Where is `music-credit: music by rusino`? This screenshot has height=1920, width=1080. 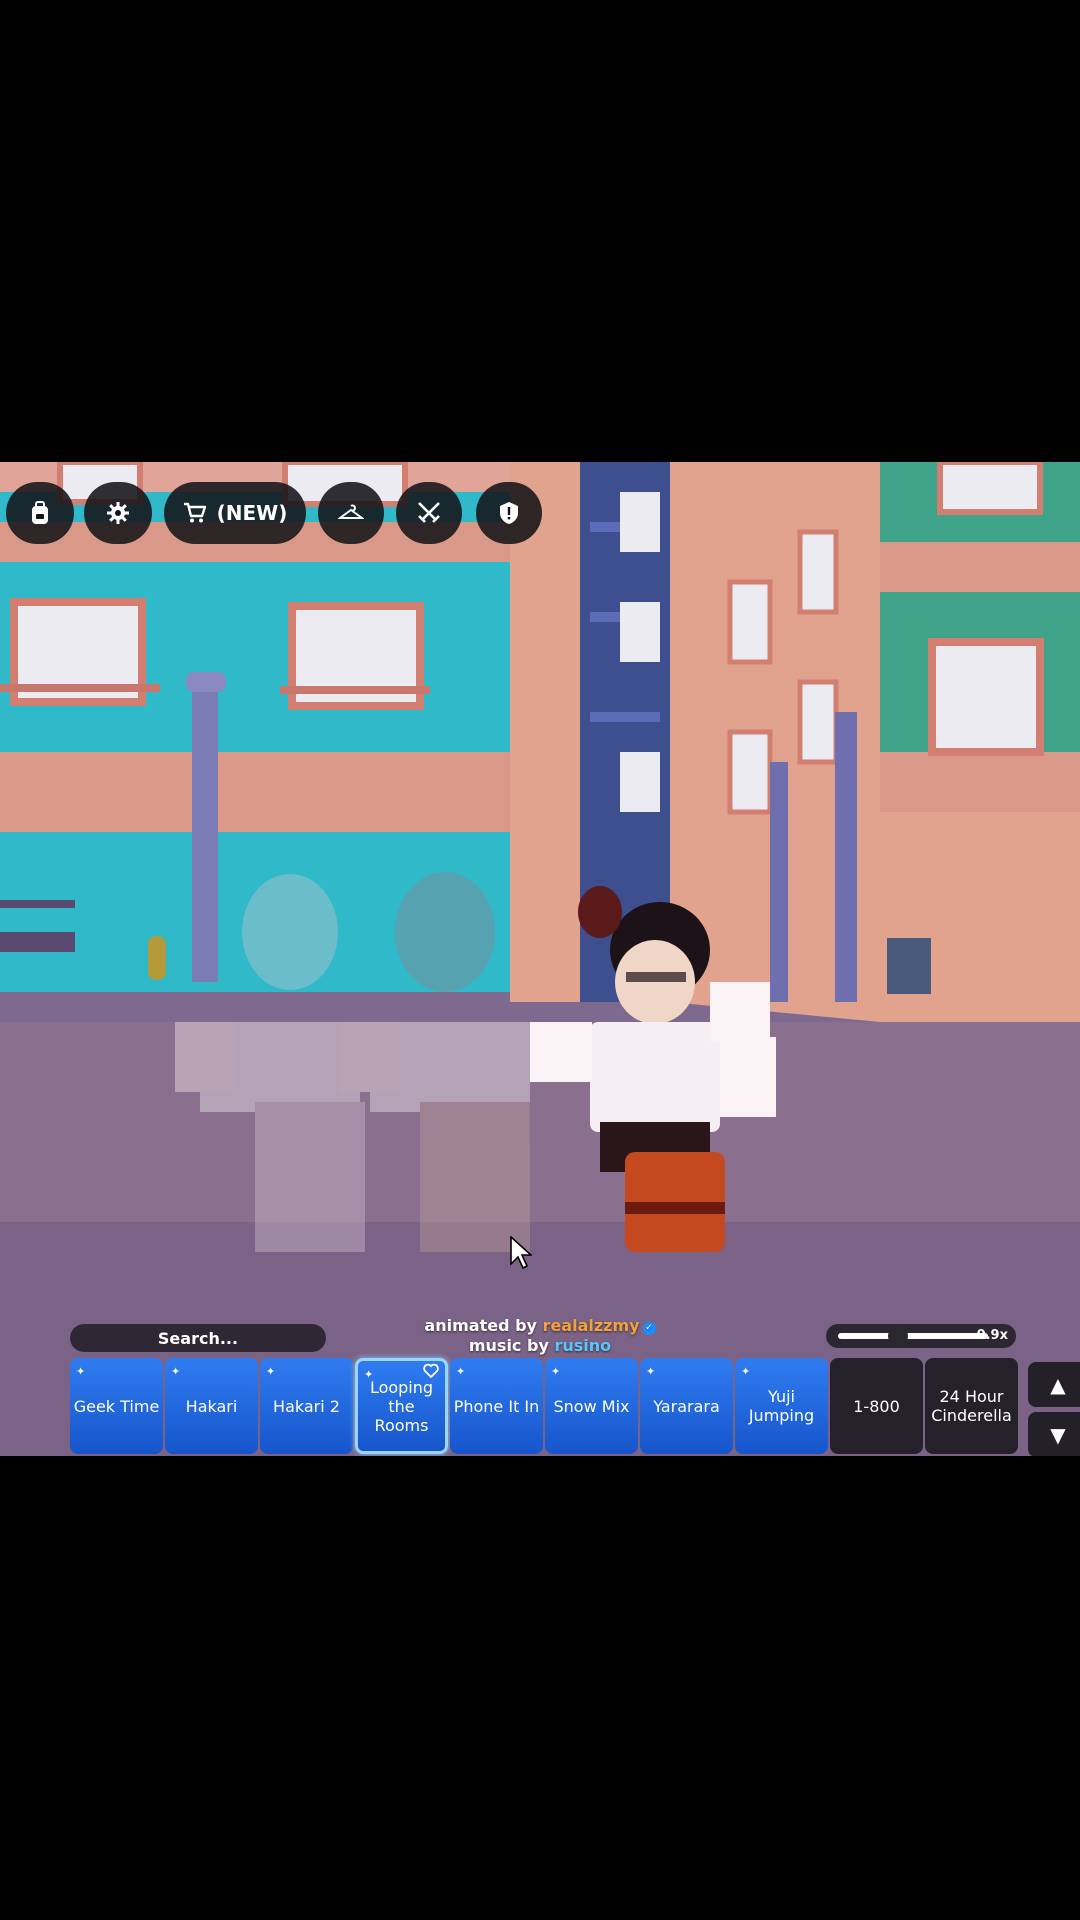
music-credit: music by rusino is located at coordinates (540, 1346).